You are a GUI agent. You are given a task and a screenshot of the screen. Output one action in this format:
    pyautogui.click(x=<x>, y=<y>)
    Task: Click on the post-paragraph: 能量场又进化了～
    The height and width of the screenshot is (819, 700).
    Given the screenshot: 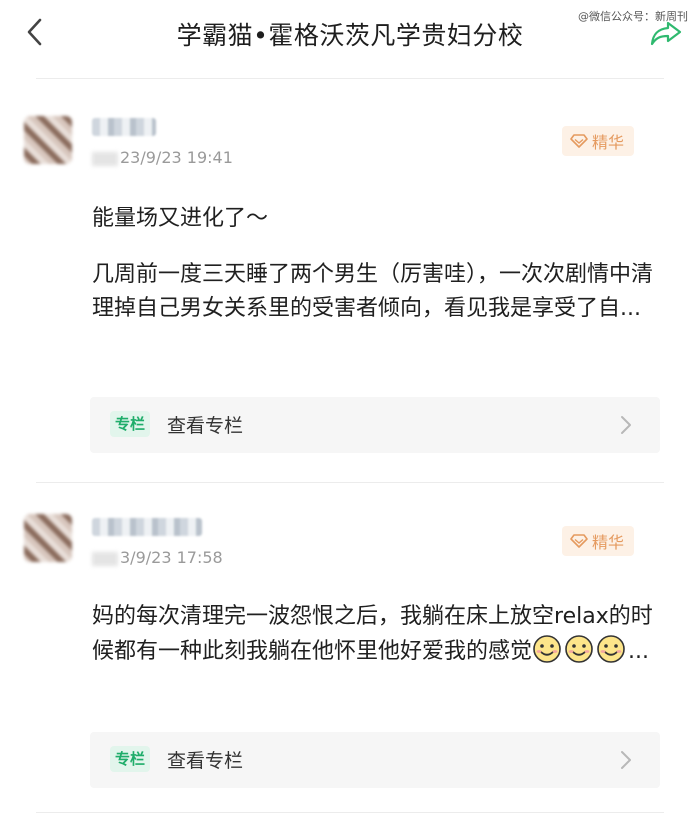 What is the action you would take?
    pyautogui.click(x=180, y=218)
    